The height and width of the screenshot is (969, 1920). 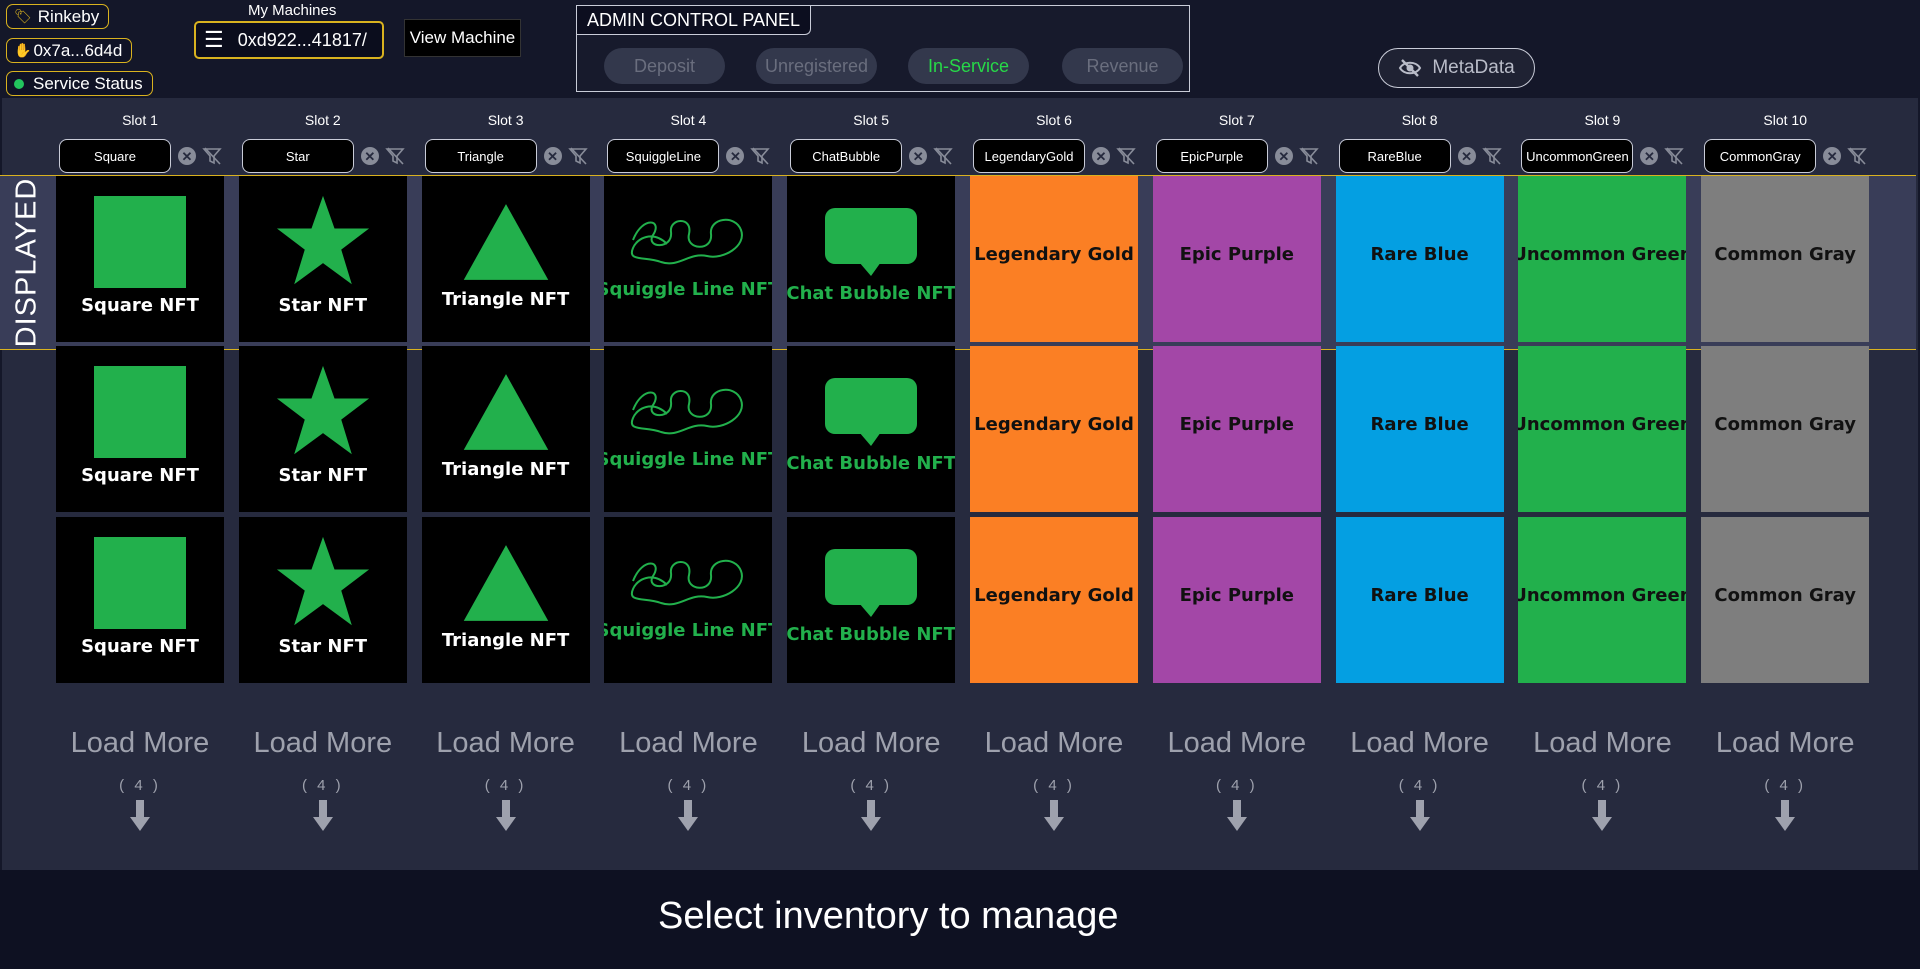 I want to click on wallet-address: 0x7a...6d4d, so click(x=78, y=50).